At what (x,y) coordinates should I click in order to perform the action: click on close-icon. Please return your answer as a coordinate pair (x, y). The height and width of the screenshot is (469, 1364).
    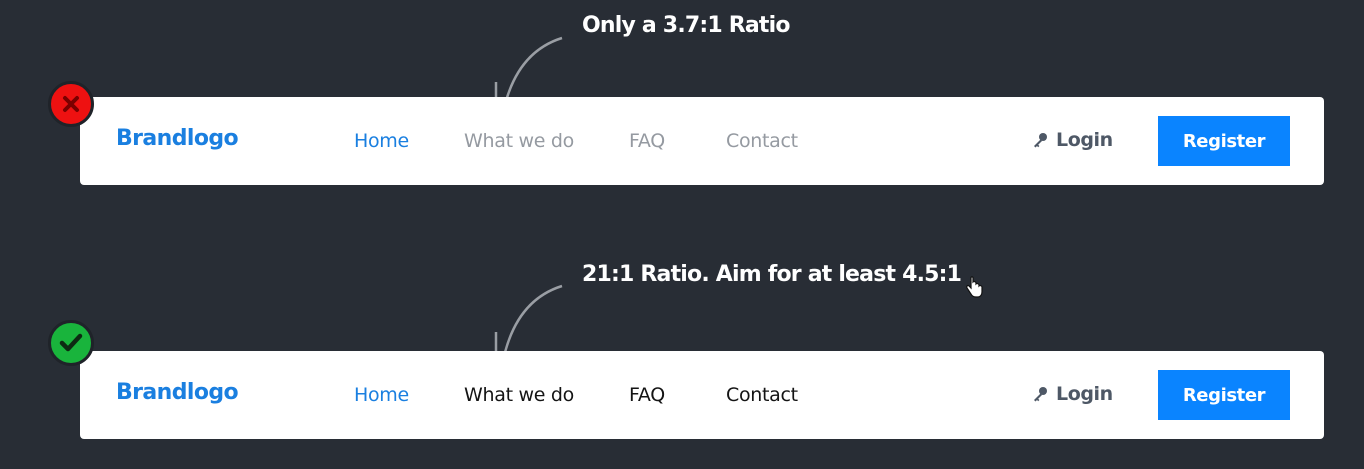
    Looking at the image, I should click on (71, 104).